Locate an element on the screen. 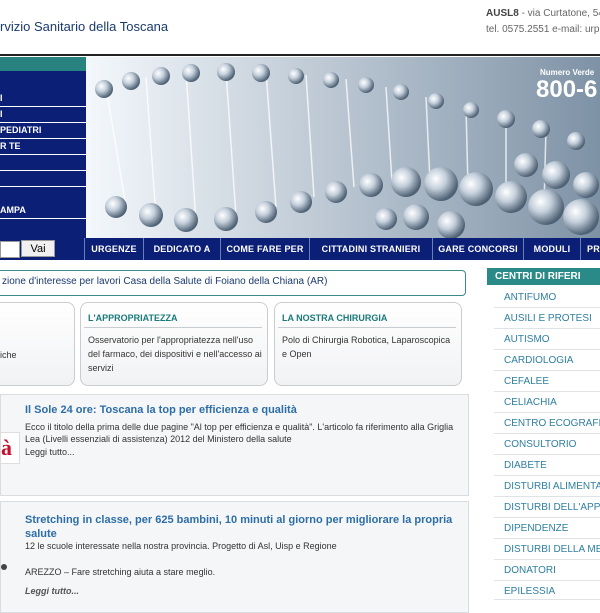 The image size is (600, 613). ausl-address: AUSL8 - via Curtatone, 54 is located at coordinates (543, 13).